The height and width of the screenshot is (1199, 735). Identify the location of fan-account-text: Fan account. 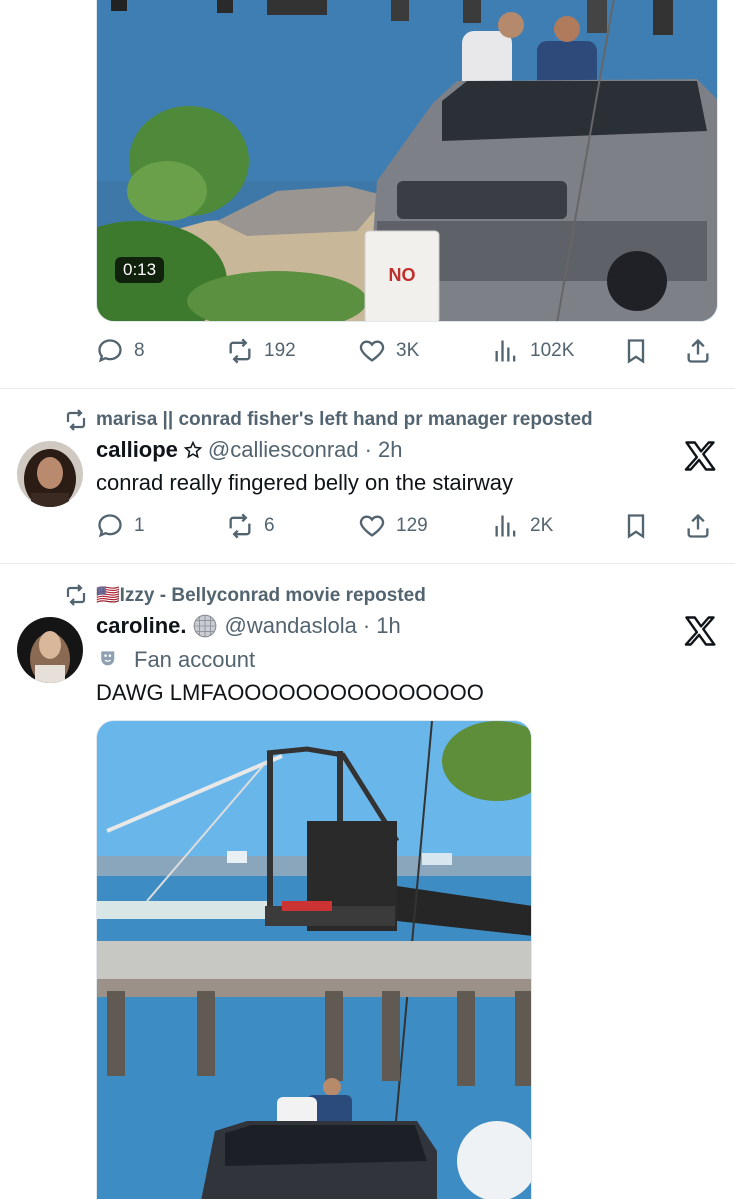
(195, 659).